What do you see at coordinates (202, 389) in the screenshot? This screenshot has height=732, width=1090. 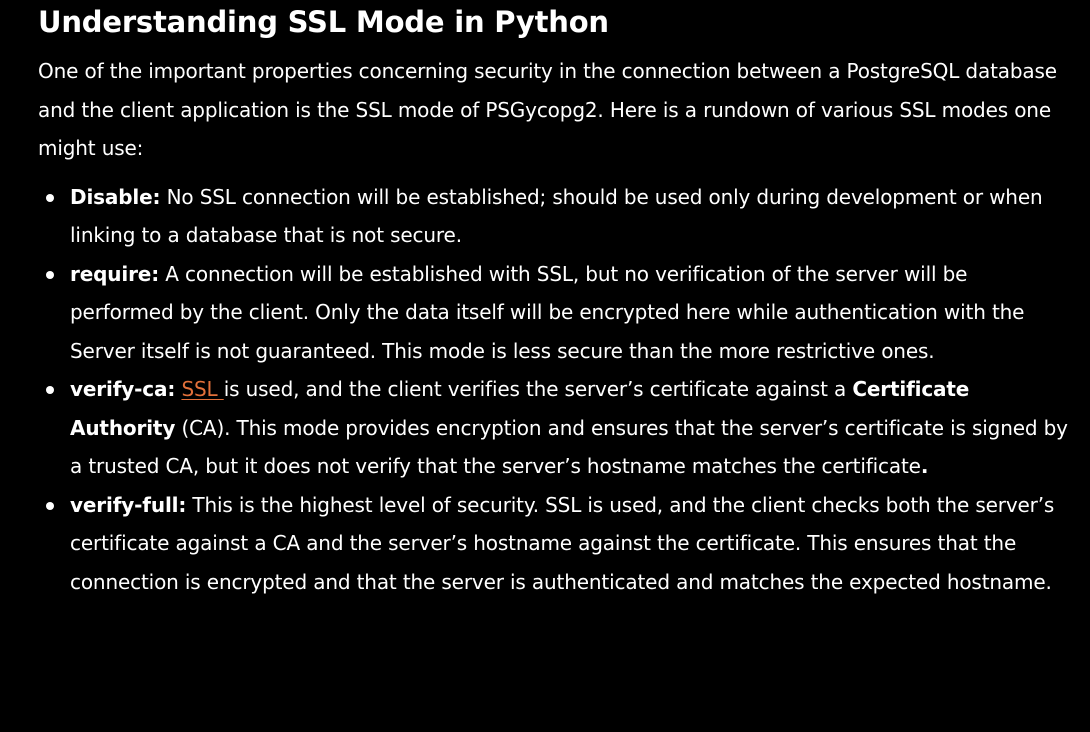 I see `ssl-link: SSL` at bounding box center [202, 389].